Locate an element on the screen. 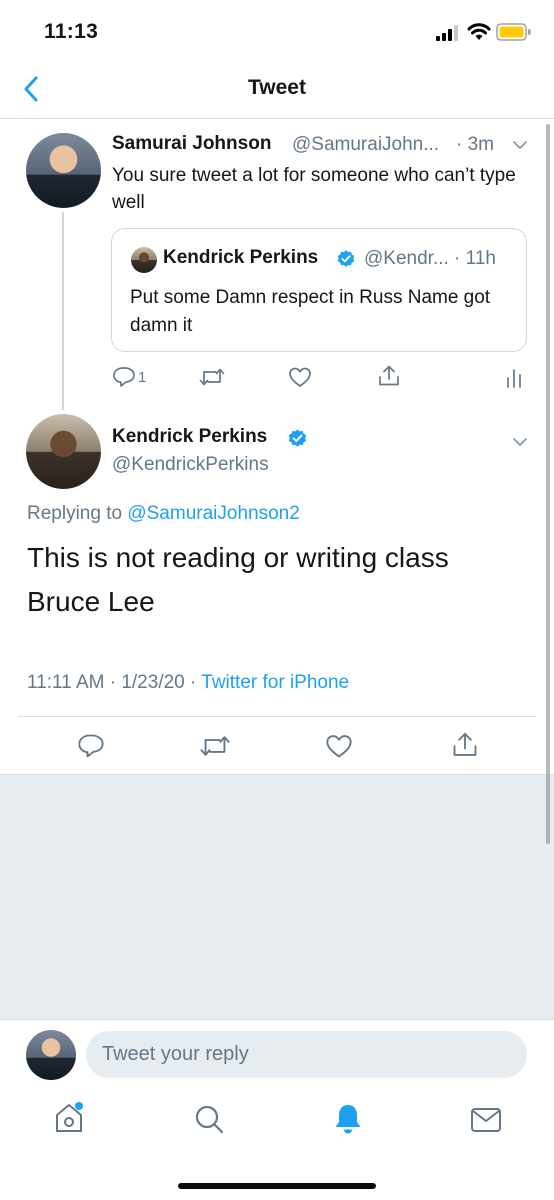  status-time: 11:13 is located at coordinates (71, 31).